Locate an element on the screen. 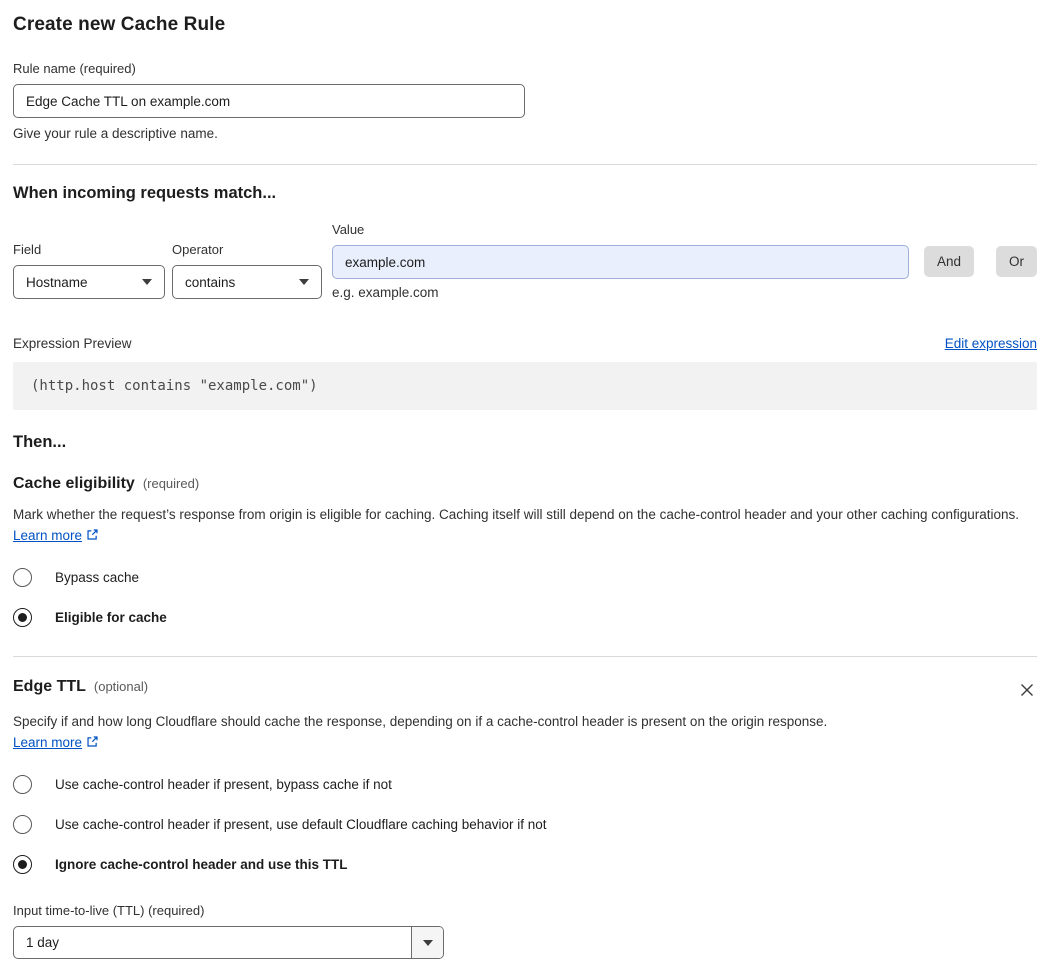 The image size is (1058, 979). operator-select: contains is located at coordinates (247, 282).